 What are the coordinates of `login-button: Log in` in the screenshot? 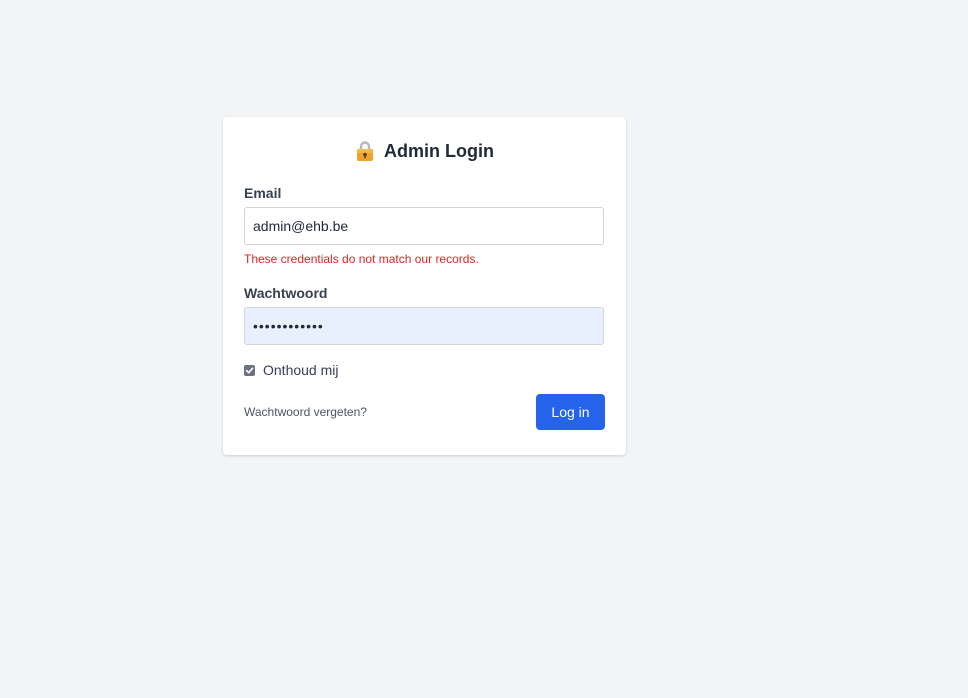 It's located at (570, 412).